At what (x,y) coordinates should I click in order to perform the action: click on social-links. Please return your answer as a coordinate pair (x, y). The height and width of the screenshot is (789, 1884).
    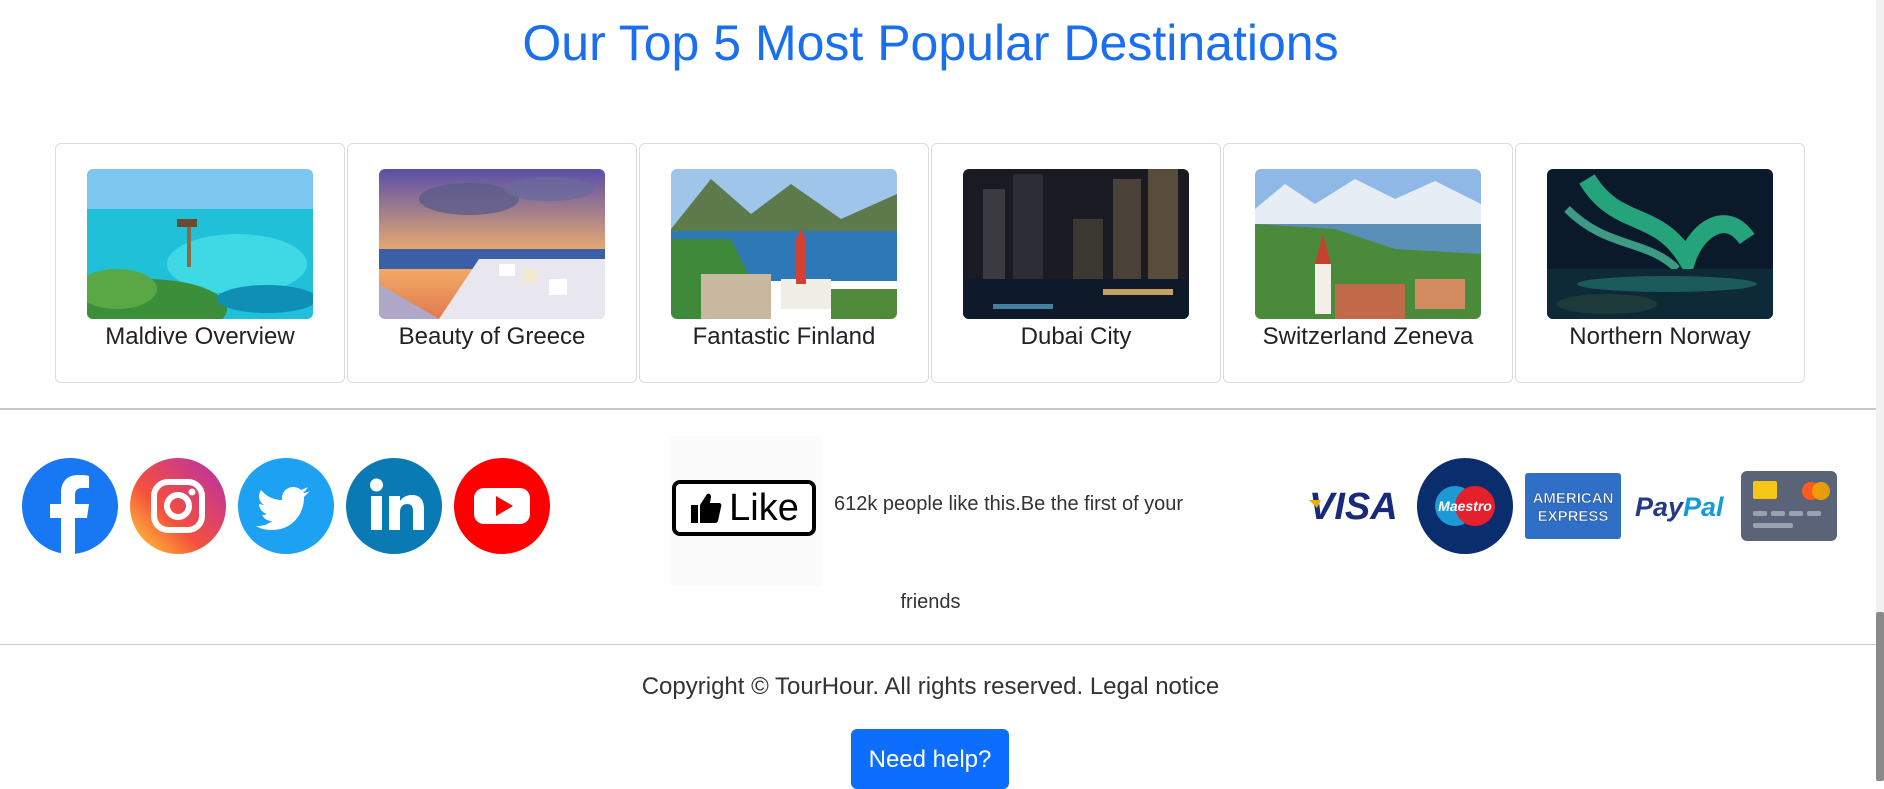
    Looking at the image, I should click on (292, 506).